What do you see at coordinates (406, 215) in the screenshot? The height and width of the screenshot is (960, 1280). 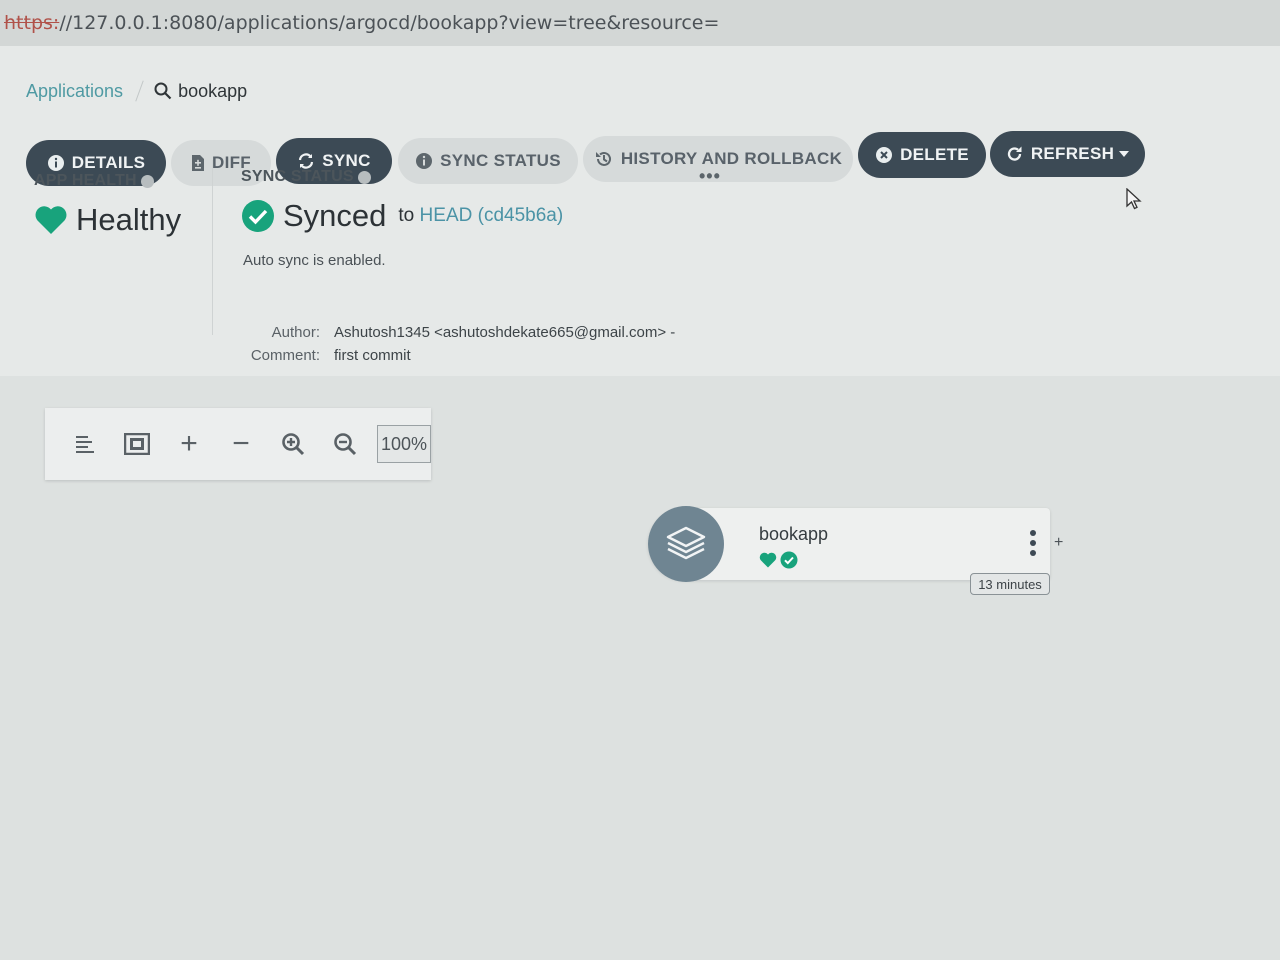 I see `sync-to-label: to` at bounding box center [406, 215].